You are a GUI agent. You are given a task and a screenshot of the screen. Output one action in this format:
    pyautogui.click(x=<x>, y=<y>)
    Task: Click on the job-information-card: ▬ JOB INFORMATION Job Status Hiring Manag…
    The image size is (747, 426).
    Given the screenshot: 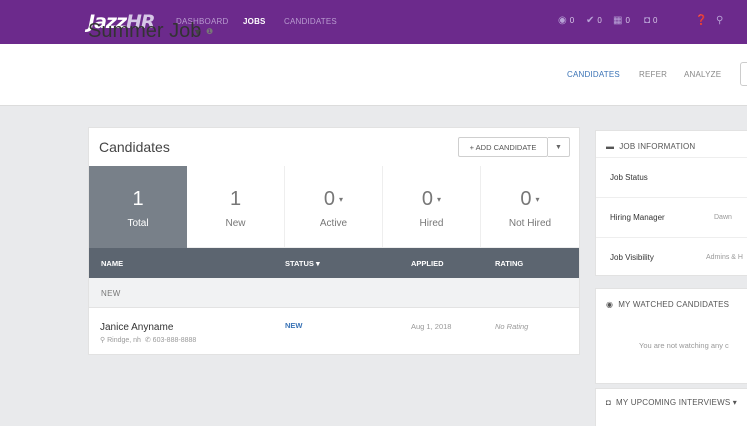 What is the action you would take?
    pyautogui.click(x=671, y=203)
    